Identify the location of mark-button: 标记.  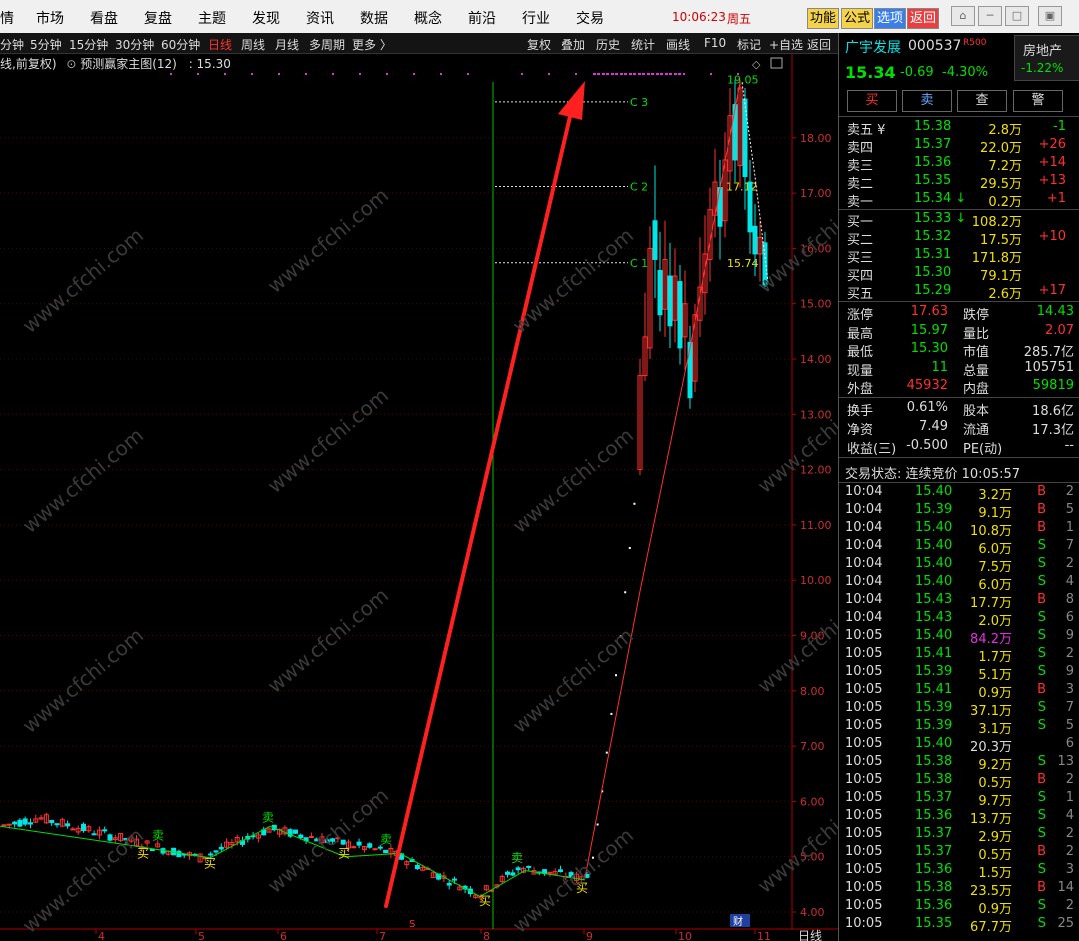
(749, 44).